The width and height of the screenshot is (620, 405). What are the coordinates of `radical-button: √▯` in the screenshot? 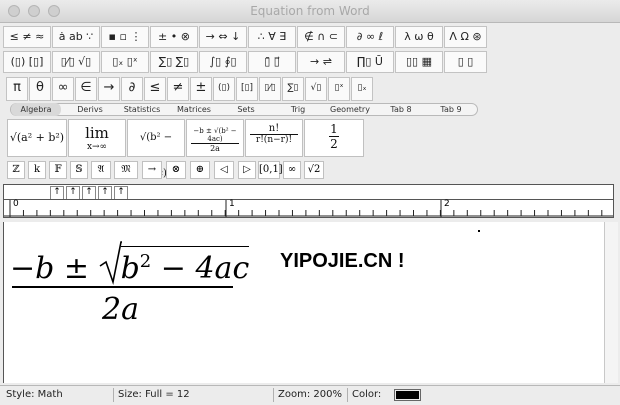 It's located at (316, 89).